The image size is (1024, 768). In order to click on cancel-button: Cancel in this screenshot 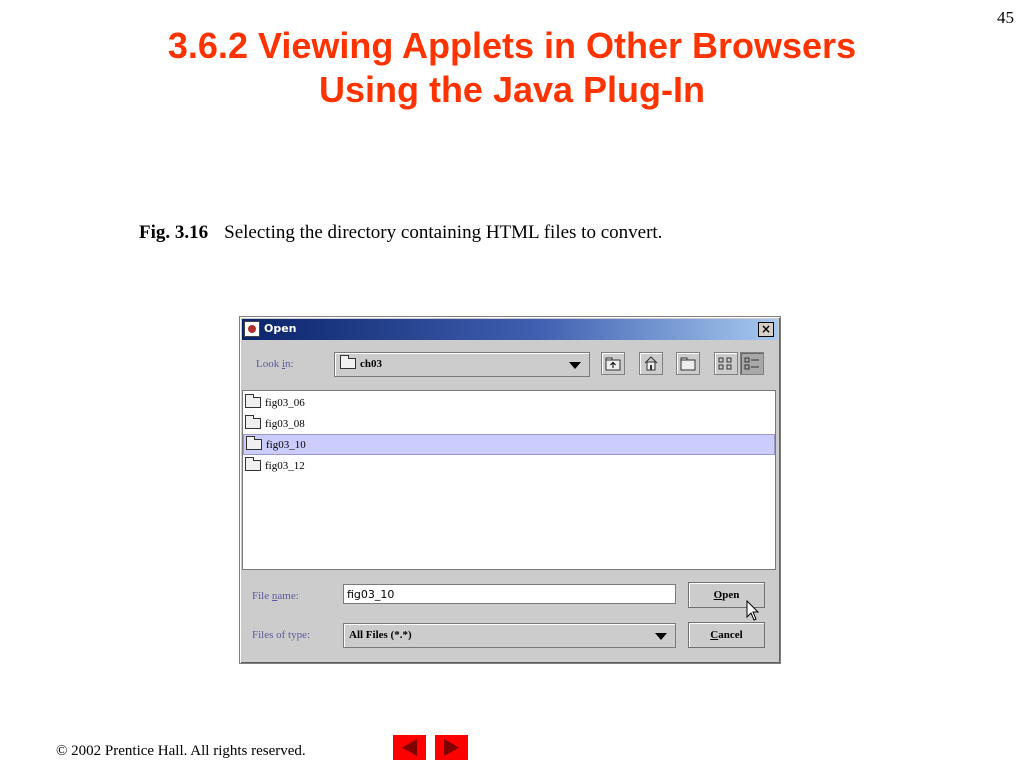, I will do `click(726, 635)`.